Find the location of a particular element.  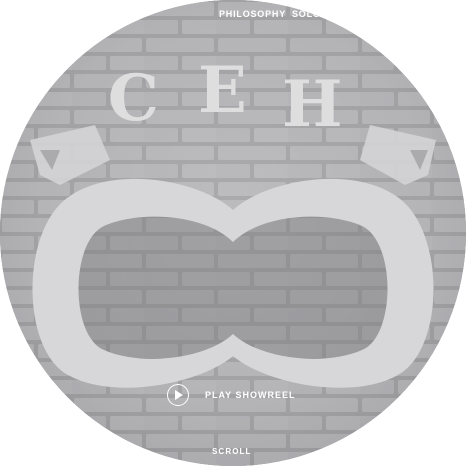

scroll-indicator: SCROLL is located at coordinates (232, 451).